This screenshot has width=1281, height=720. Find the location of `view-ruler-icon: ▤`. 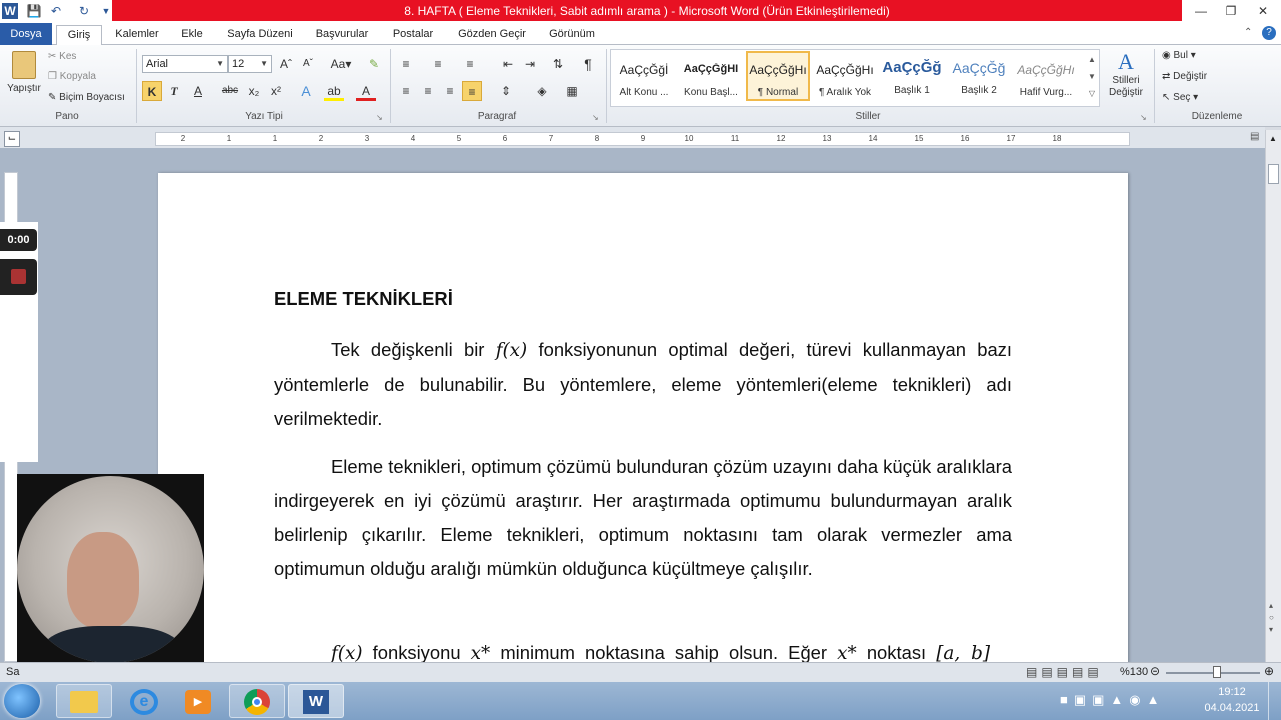

view-ruler-icon: ▤ is located at coordinates (1256, 138).